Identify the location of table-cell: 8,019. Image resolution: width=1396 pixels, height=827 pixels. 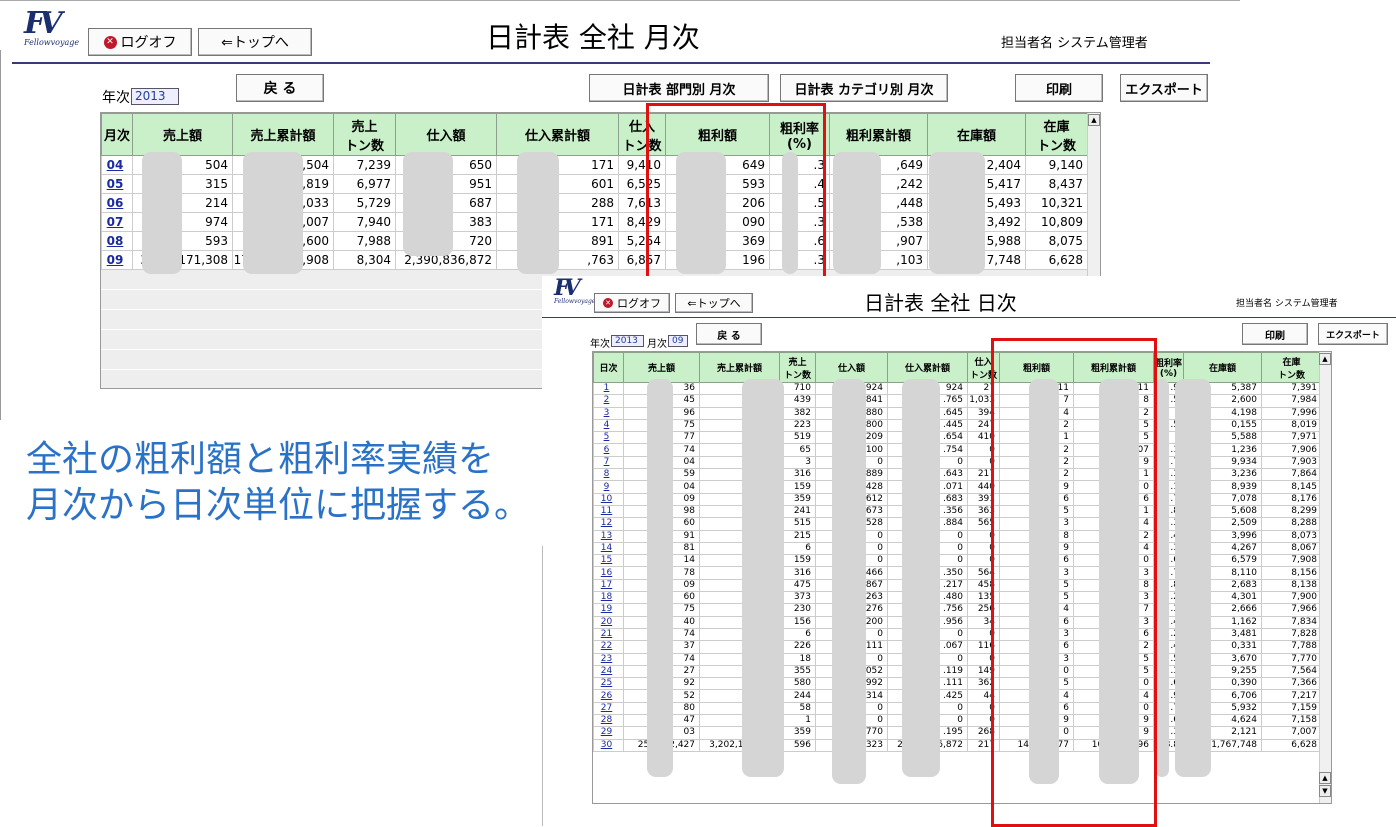
(1291, 425).